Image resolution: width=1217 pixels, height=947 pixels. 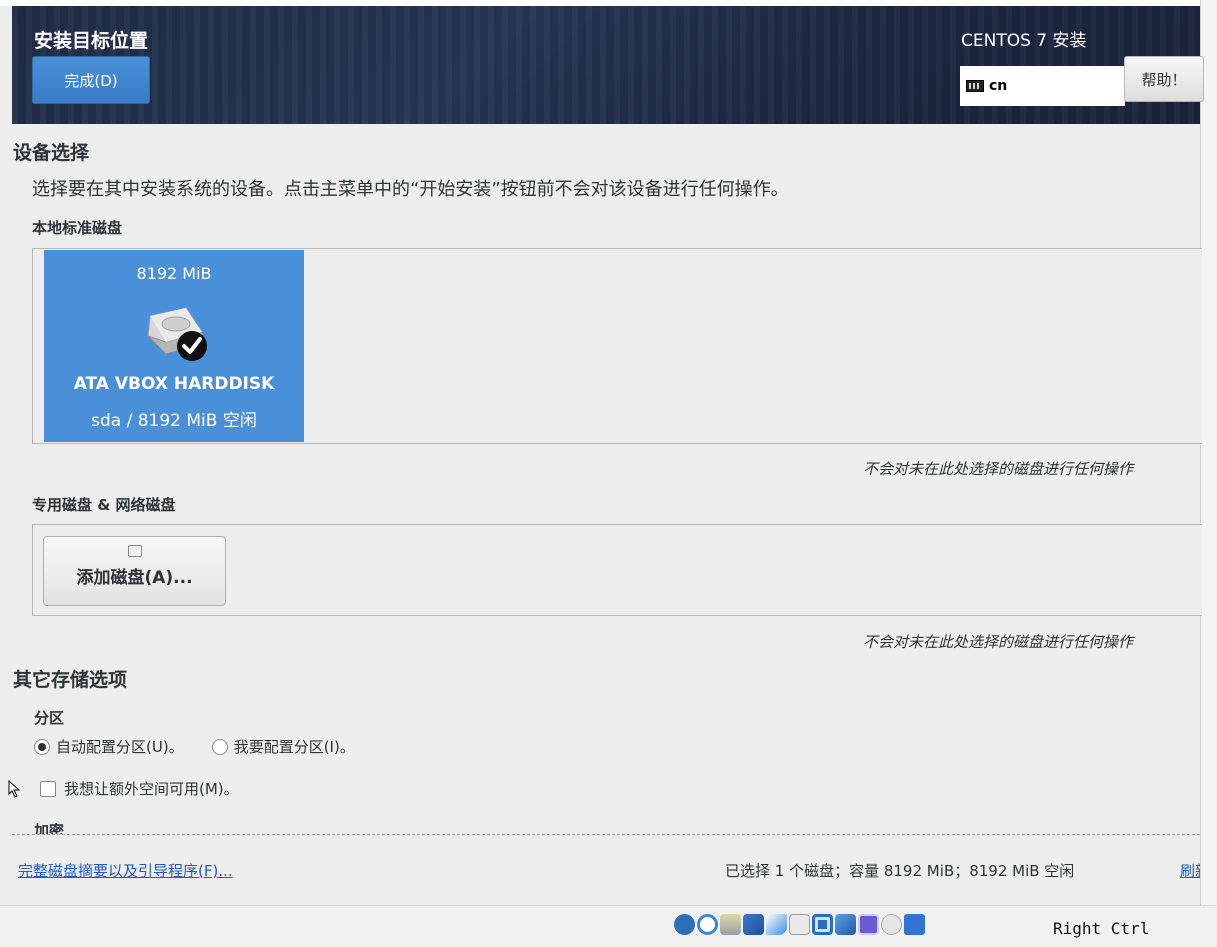 I want to click on product-title: CENTOS 7 安装, so click(x=1024, y=41).